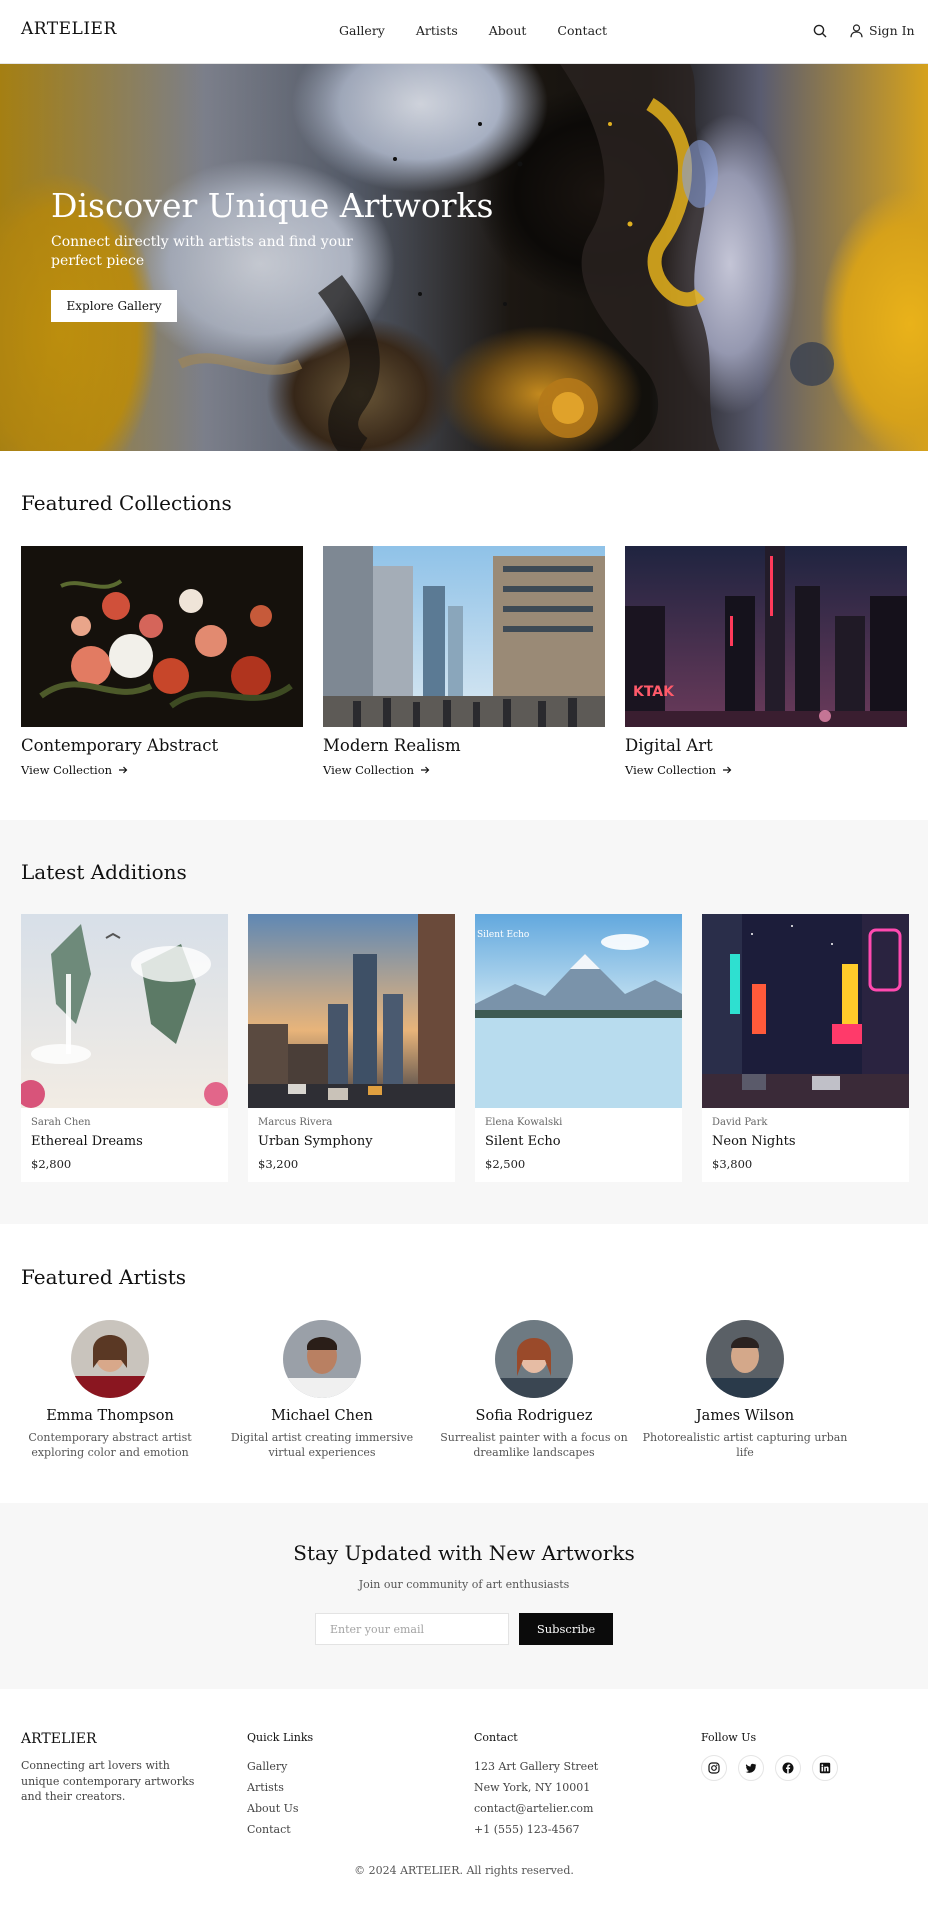 The width and height of the screenshot is (928, 1920). What do you see at coordinates (766, 636) in the screenshot?
I see `collection-image-digital-art: KTAK` at bounding box center [766, 636].